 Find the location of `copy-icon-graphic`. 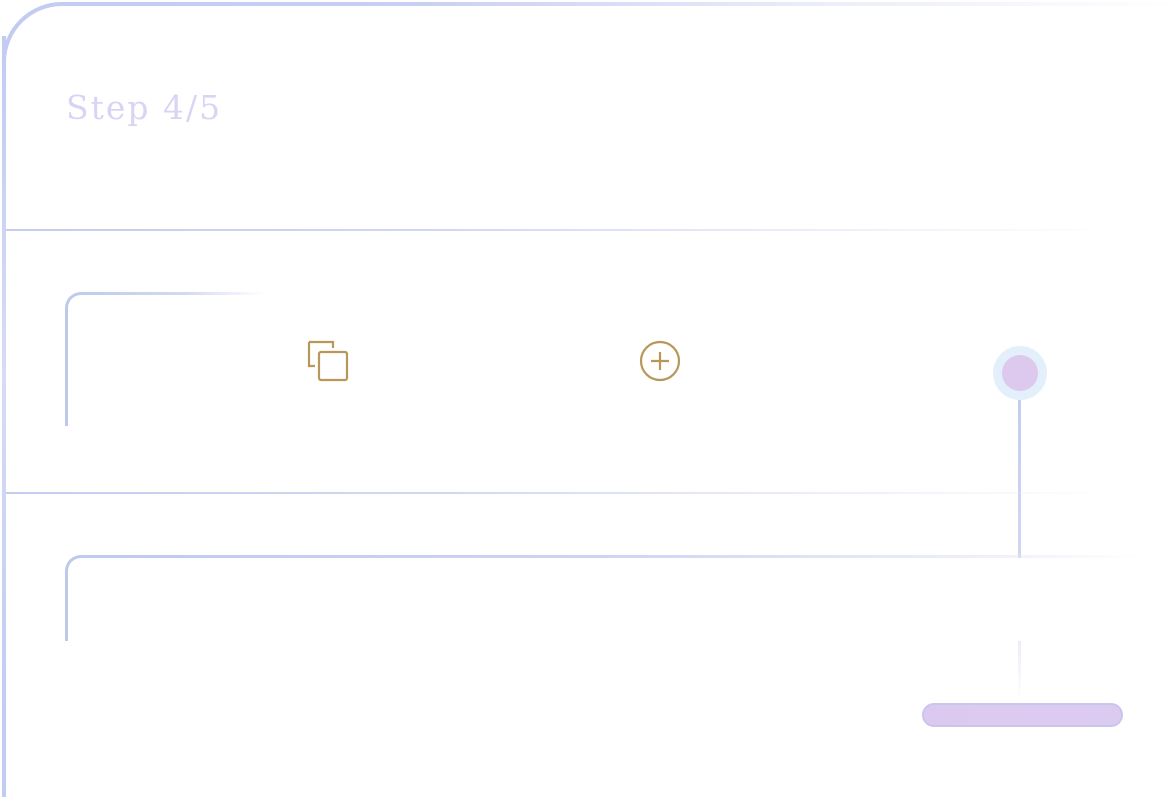

copy-icon-graphic is located at coordinates (328, 361).